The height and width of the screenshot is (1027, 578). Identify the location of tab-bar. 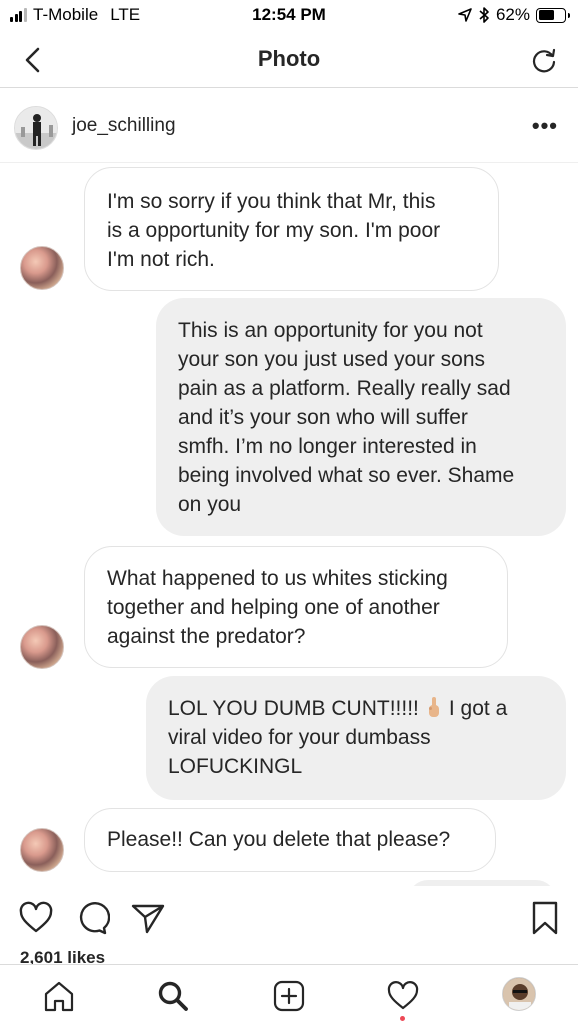
(289, 995).